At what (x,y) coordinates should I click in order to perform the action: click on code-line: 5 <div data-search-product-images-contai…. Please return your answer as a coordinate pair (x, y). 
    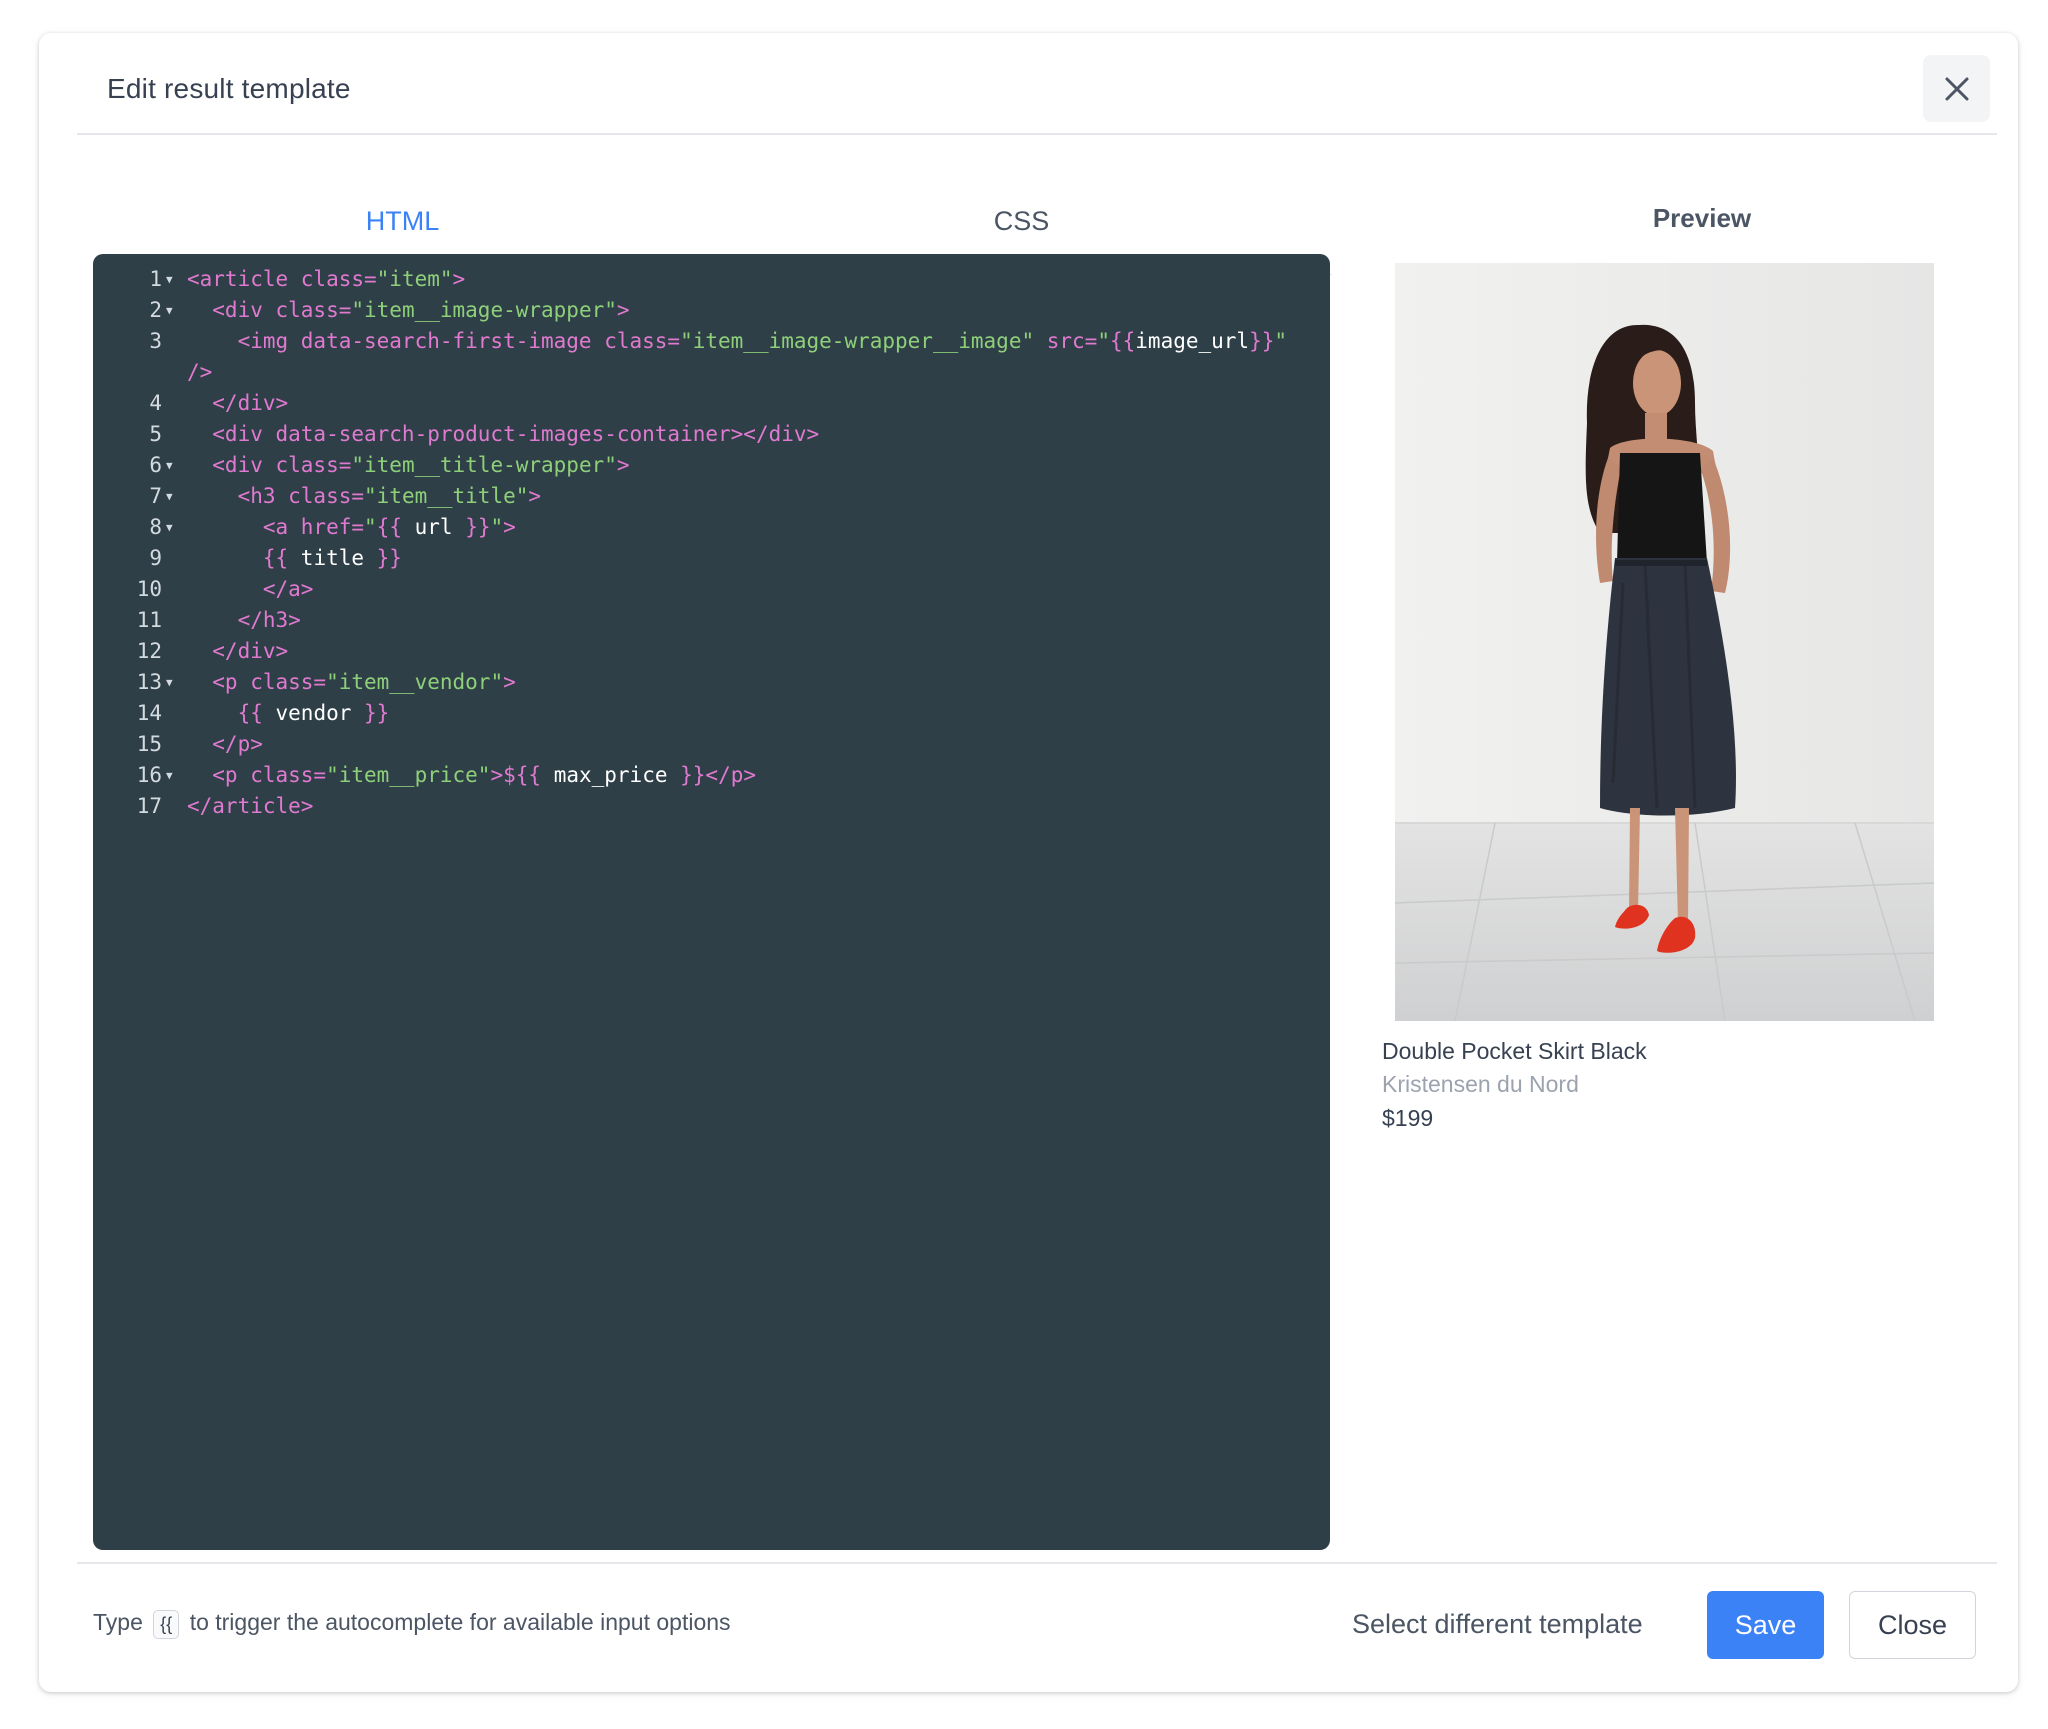
    Looking at the image, I should click on (711, 434).